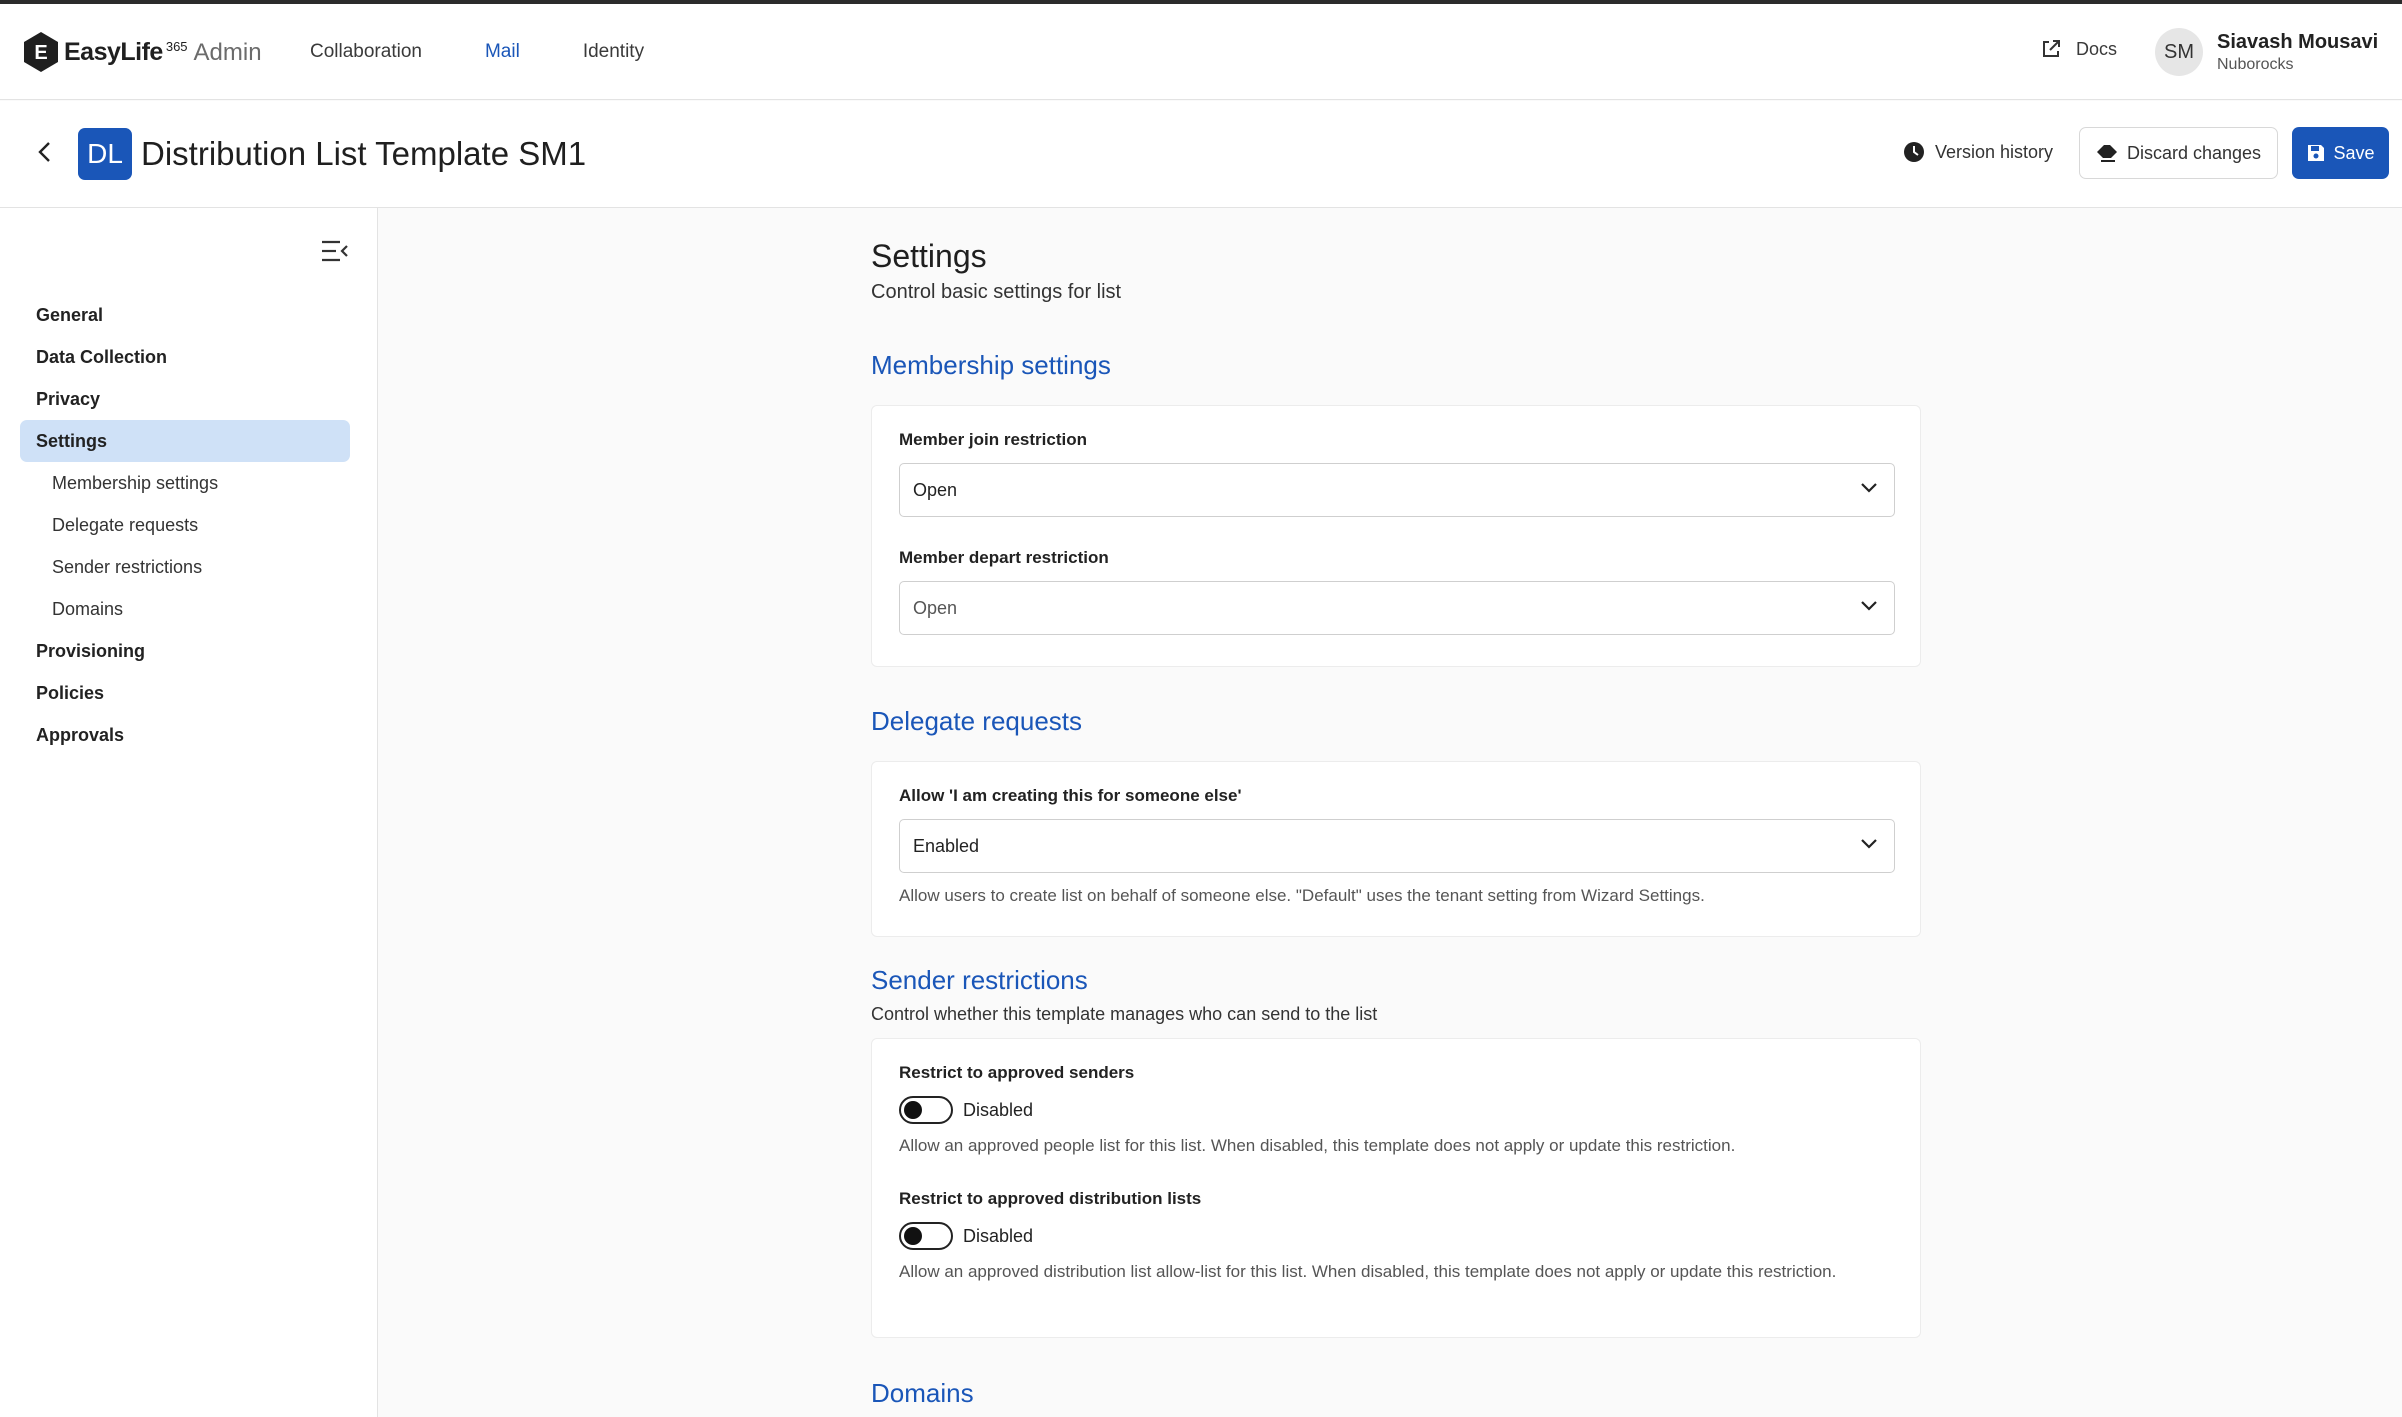  What do you see at coordinates (227, 52) in the screenshot?
I see `brand-suffix: Admin` at bounding box center [227, 52].